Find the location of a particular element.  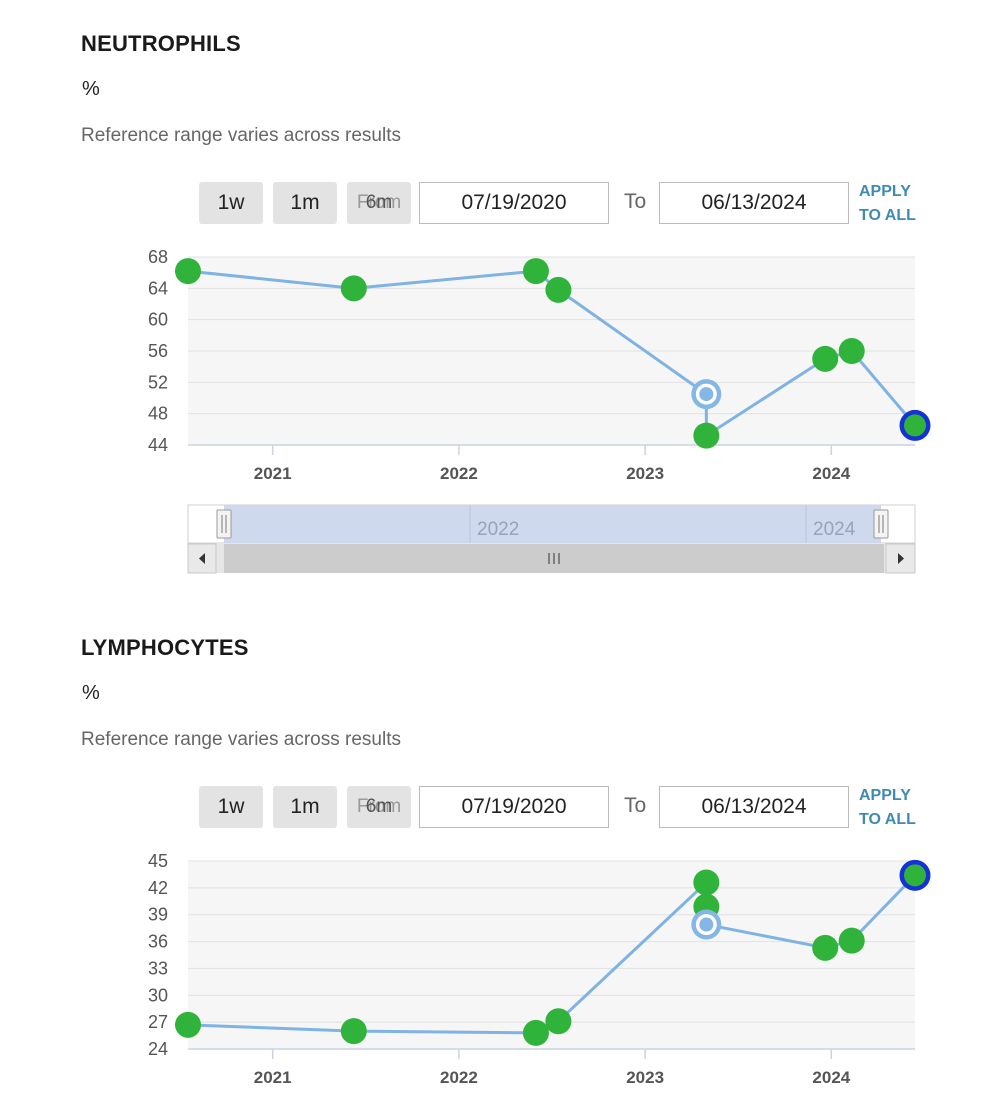

range-navigator: 2022 2024 is located at coordinates (497, 540).